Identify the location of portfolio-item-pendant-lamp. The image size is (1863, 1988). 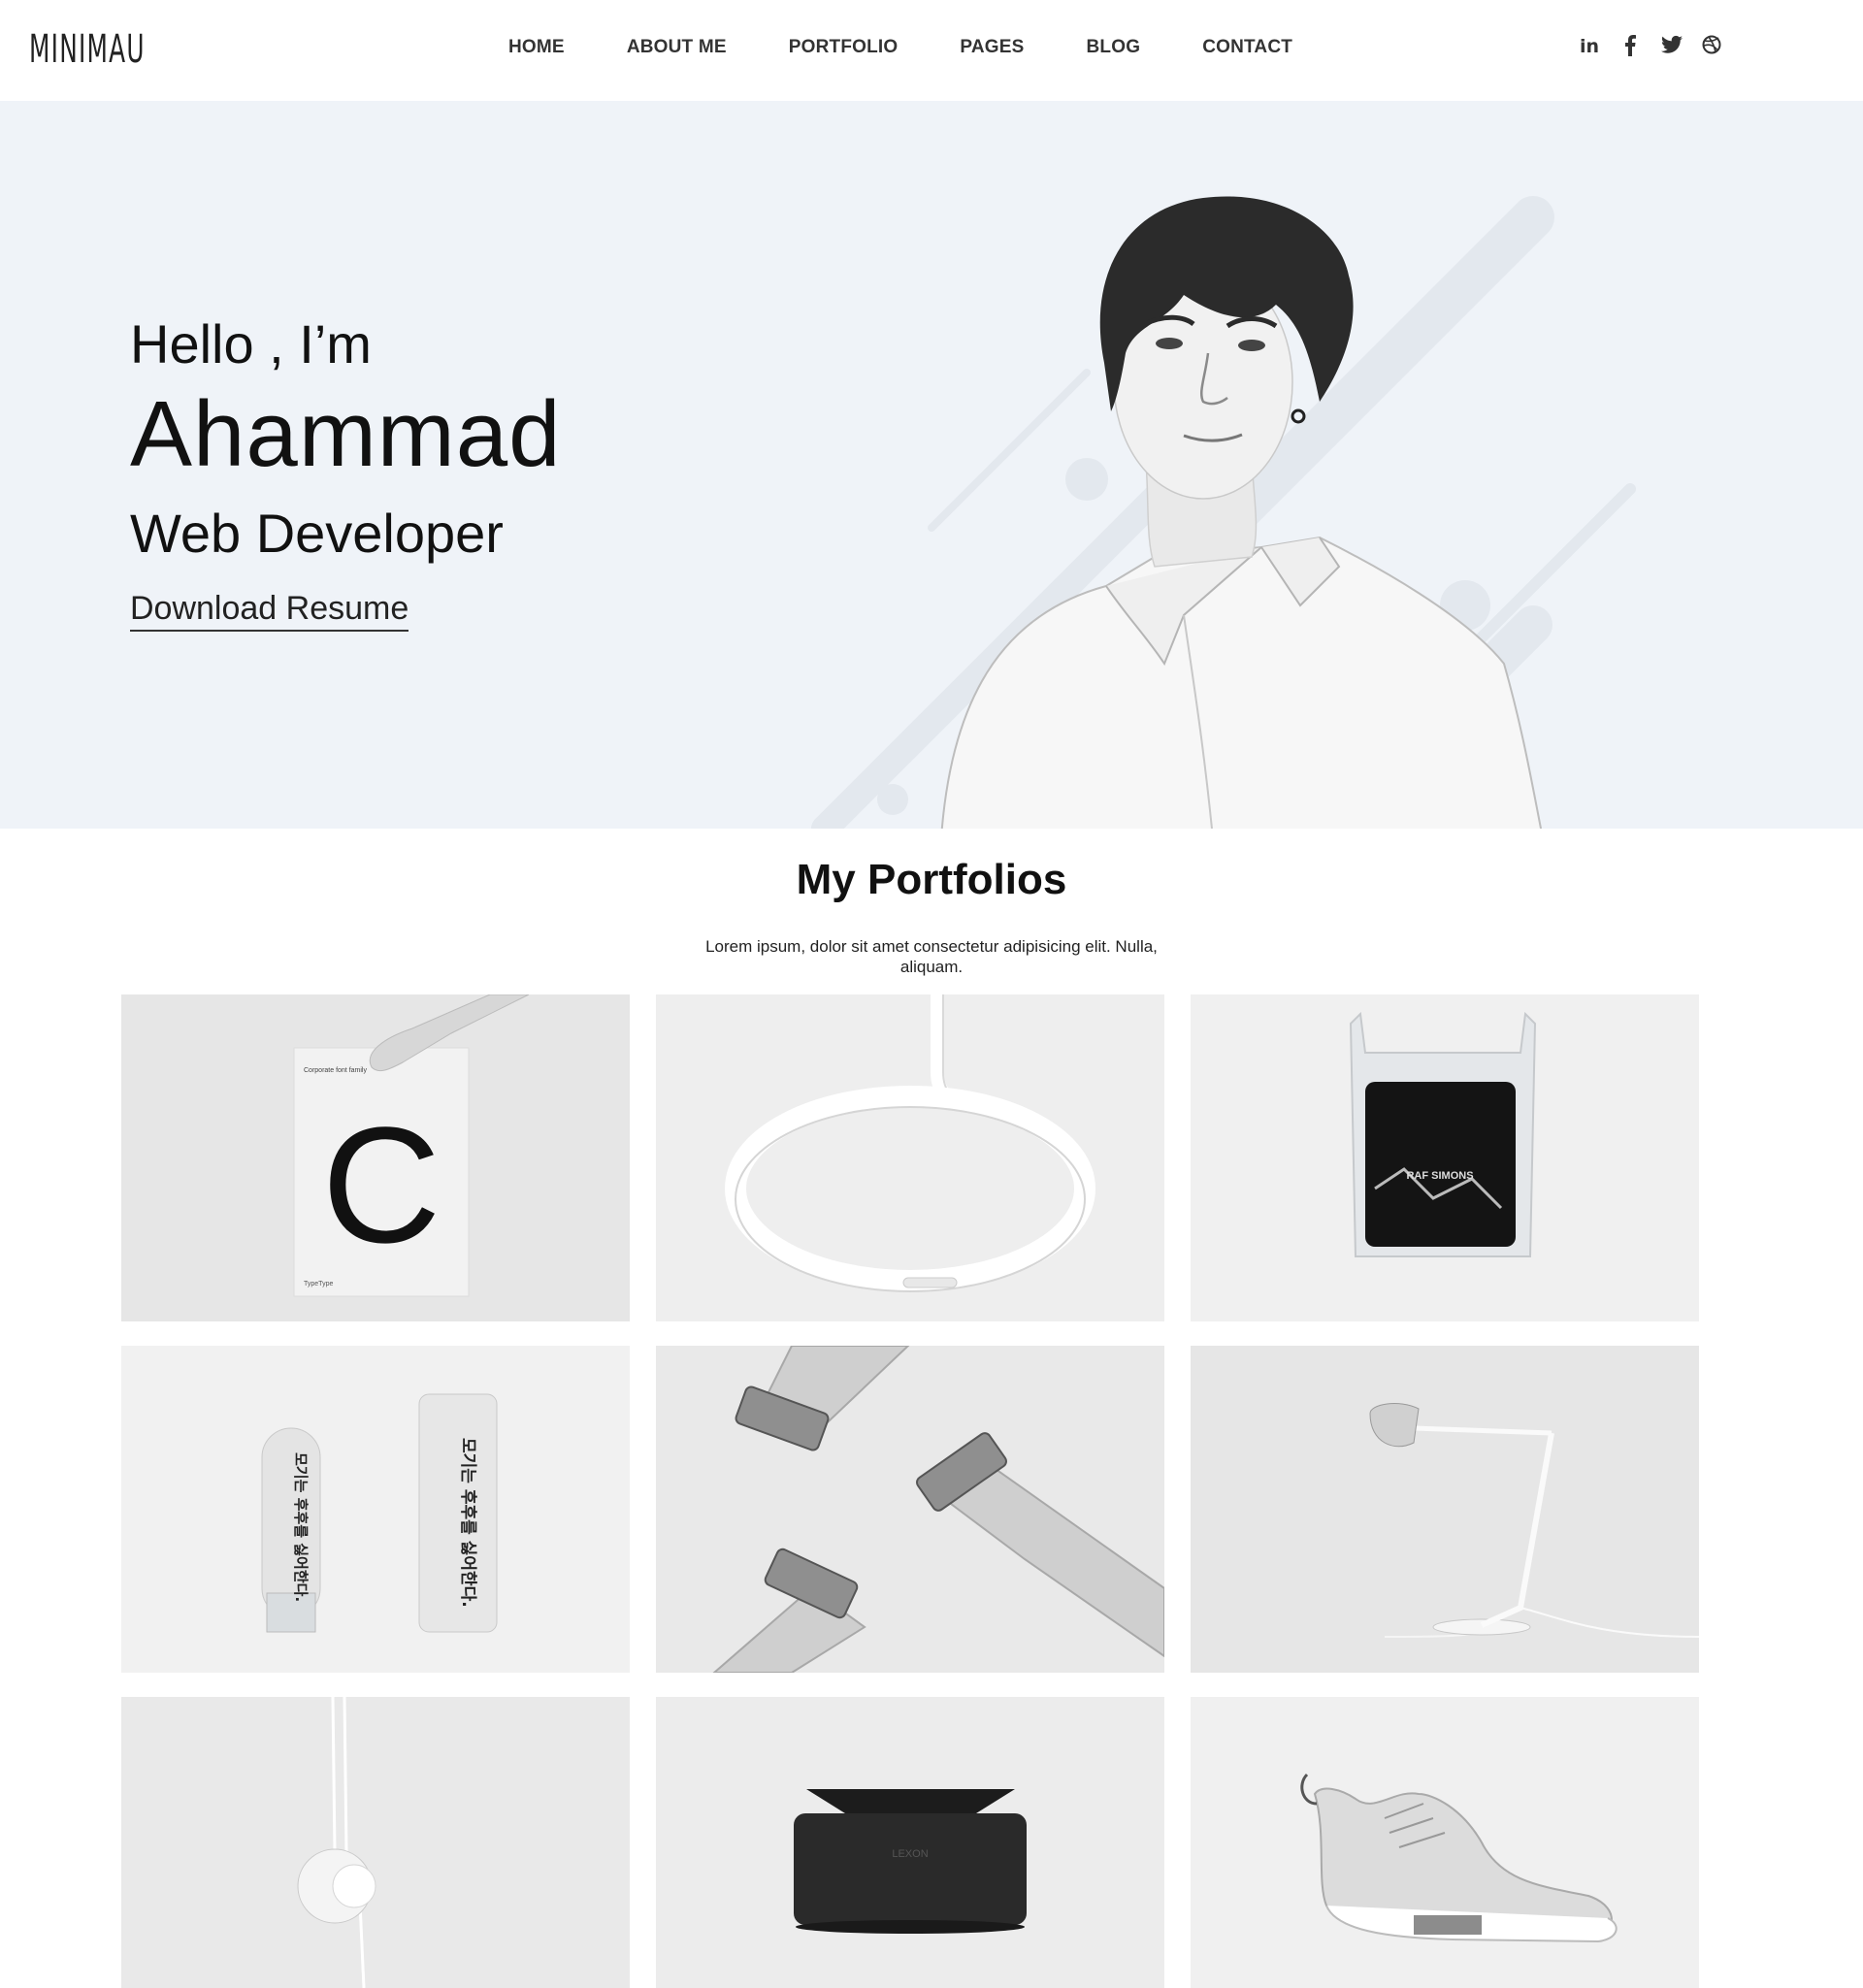
(375, 1842).